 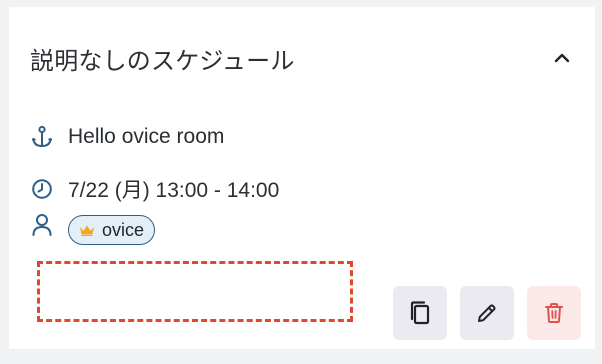 I want to click on chevron-up-icon, so click(x=562, y=58).